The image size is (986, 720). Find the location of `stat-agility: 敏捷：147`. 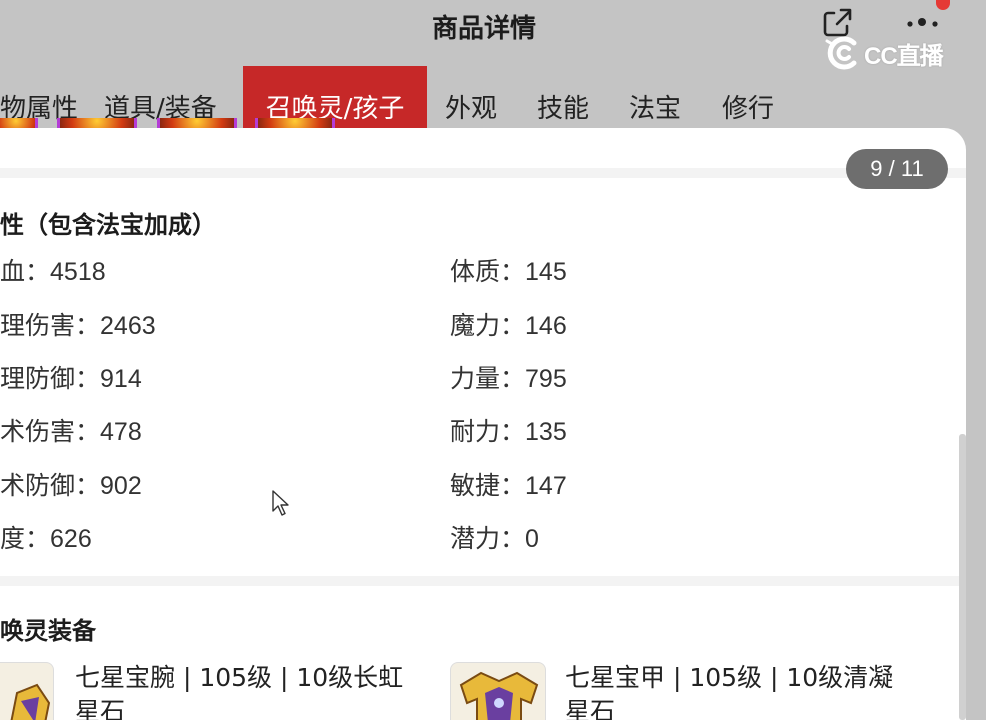

stat-agility: 敏捷：147 is located at coordinates (508, 485).